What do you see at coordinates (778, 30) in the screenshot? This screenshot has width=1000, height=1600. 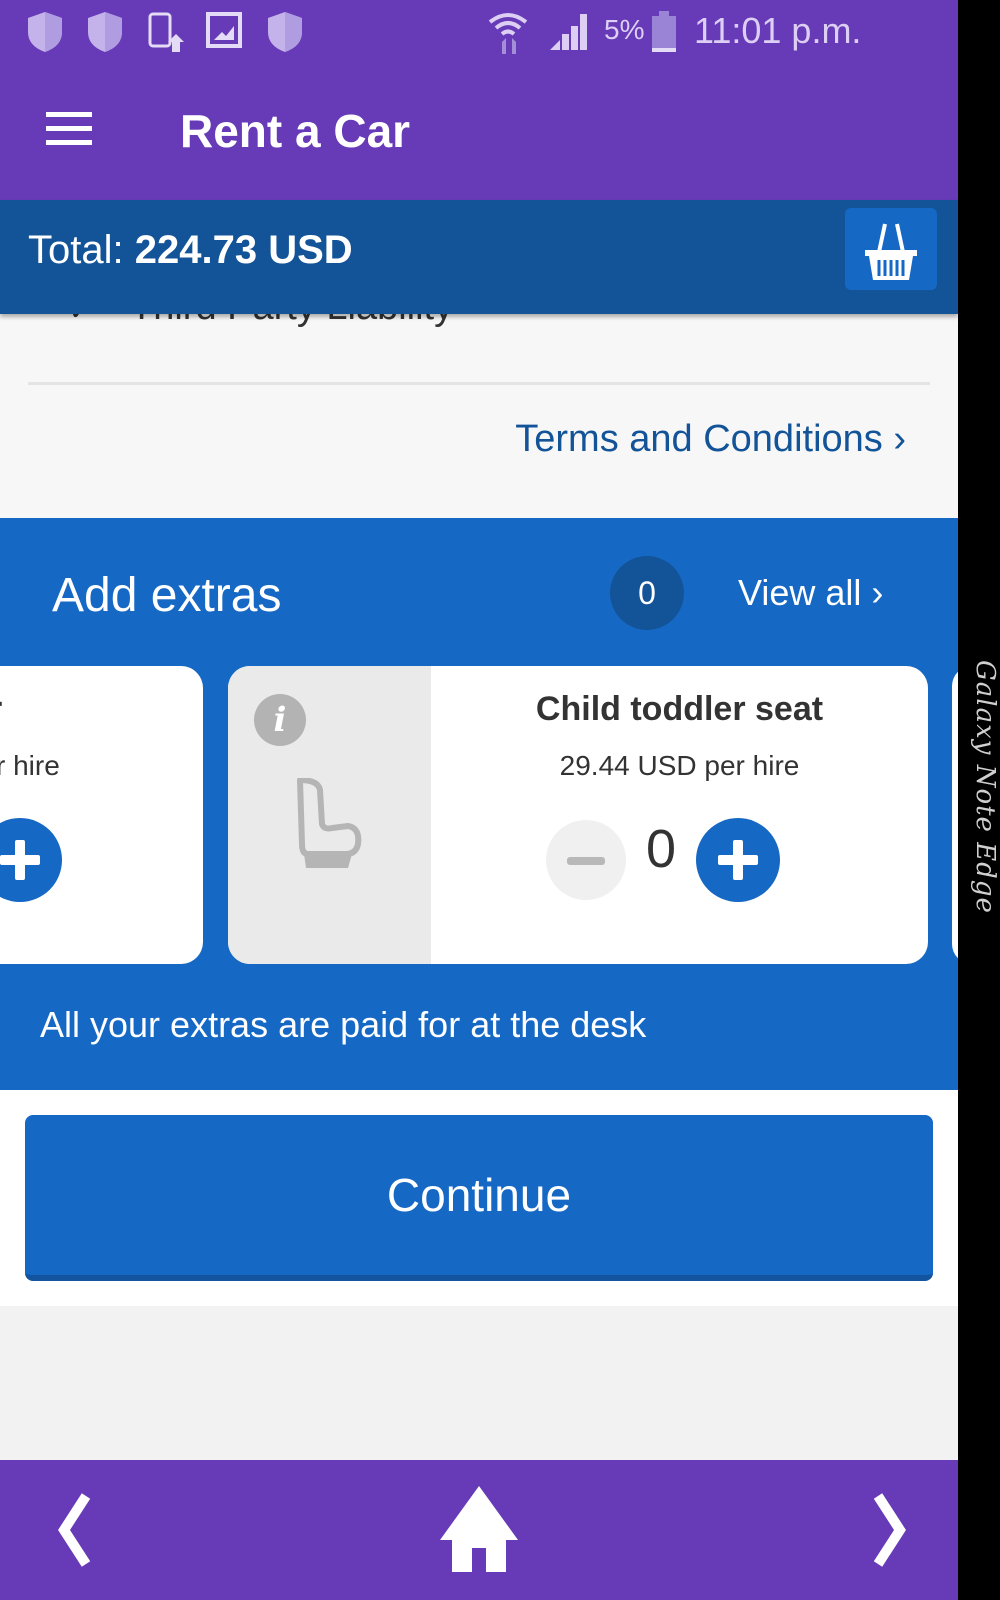 I see `clock: 11:01 p.m.` at bounding box center [778, 30].